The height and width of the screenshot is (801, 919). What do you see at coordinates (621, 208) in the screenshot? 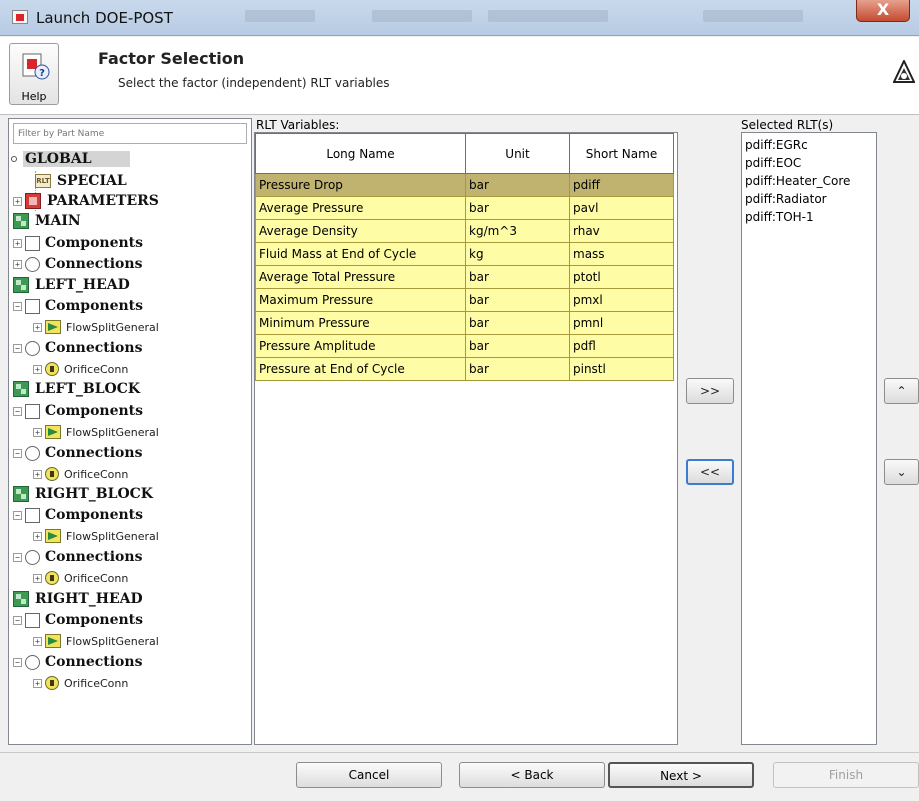
I see `table-cell: pavl` at bounding box center [621, 208].